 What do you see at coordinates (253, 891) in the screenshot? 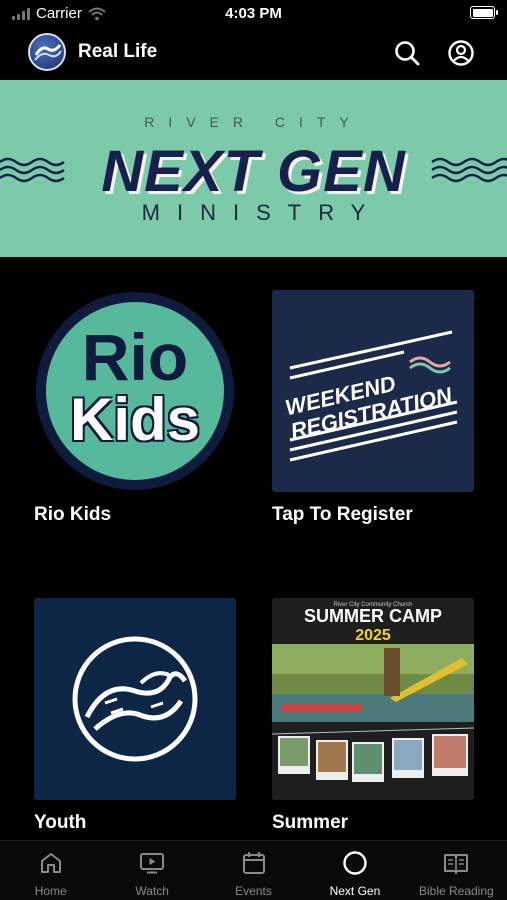
I see `tab-label: Events` at bounding box center [253, 891].